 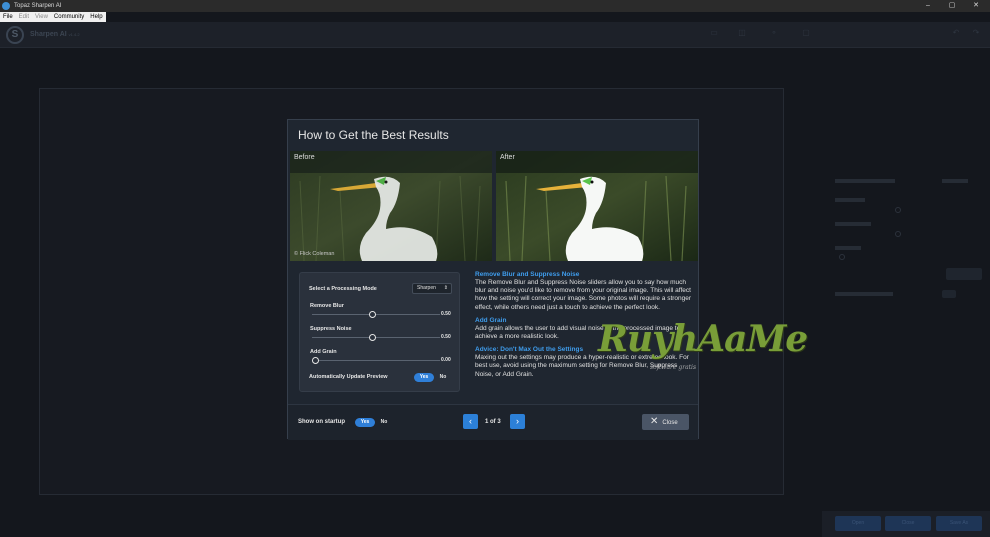 I want to click on egret-photo-before, so click(x=391, y=206).